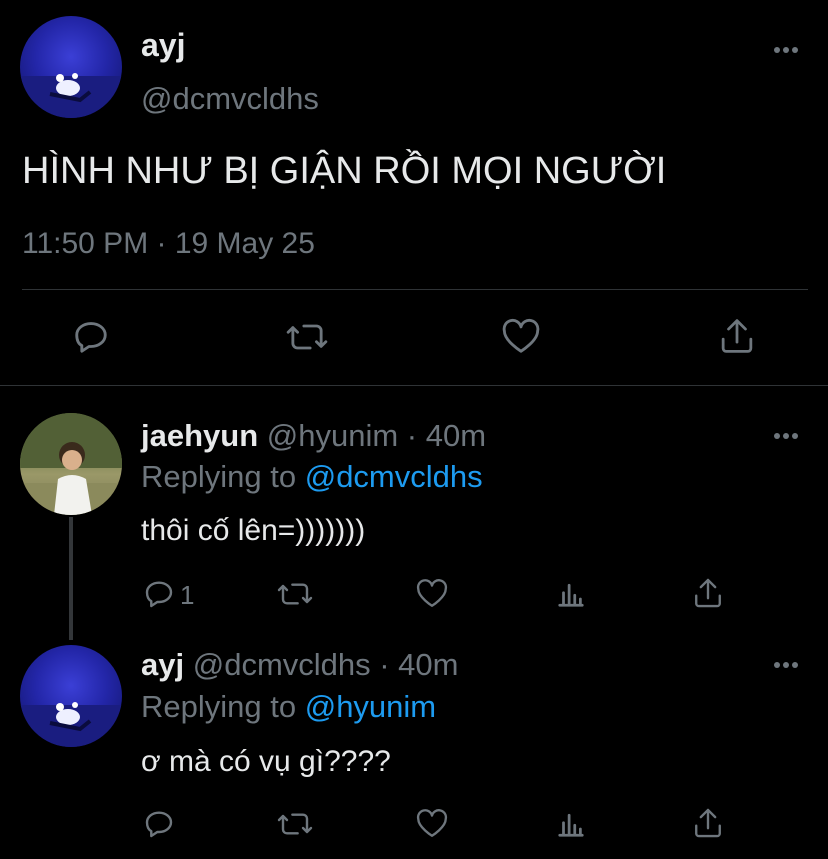 This screenshot has width=828, height=859. I want to click on replying-to-link: @dcmvcldhs, so click(394, 476).